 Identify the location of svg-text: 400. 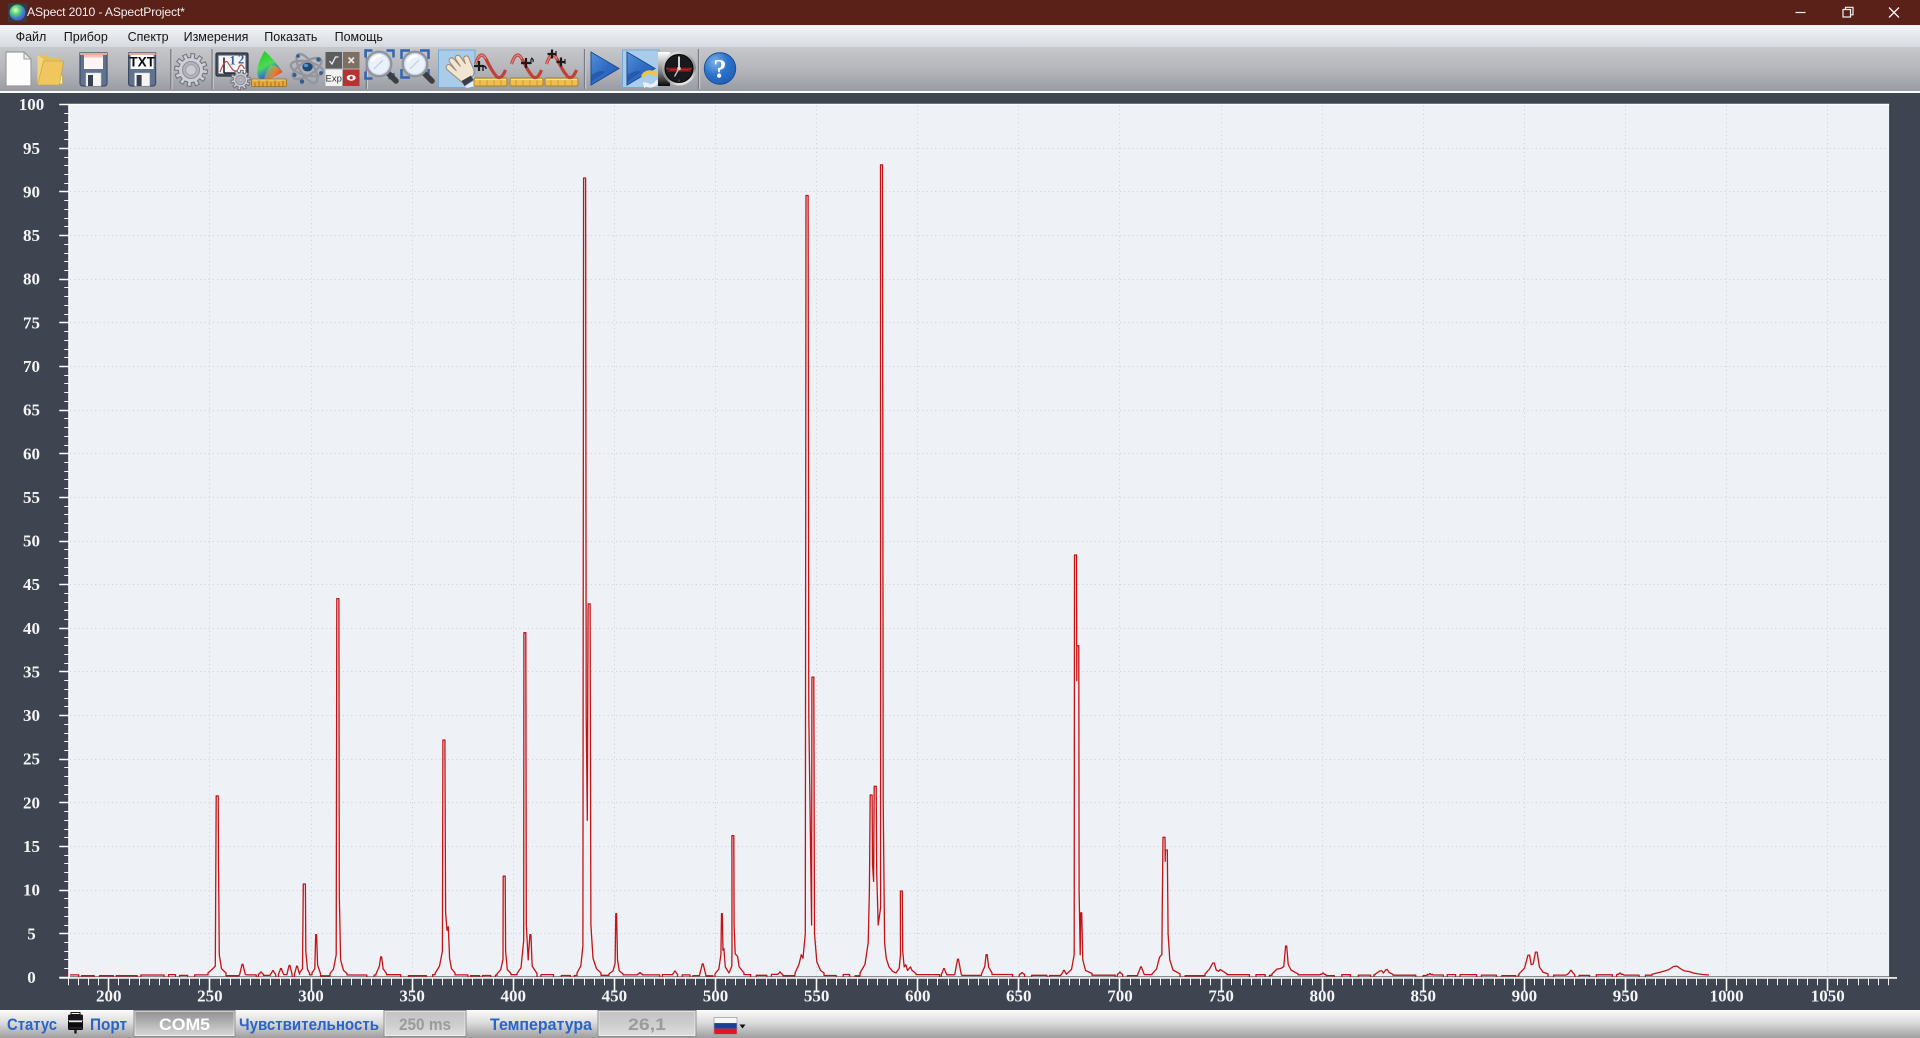
(514, 995).